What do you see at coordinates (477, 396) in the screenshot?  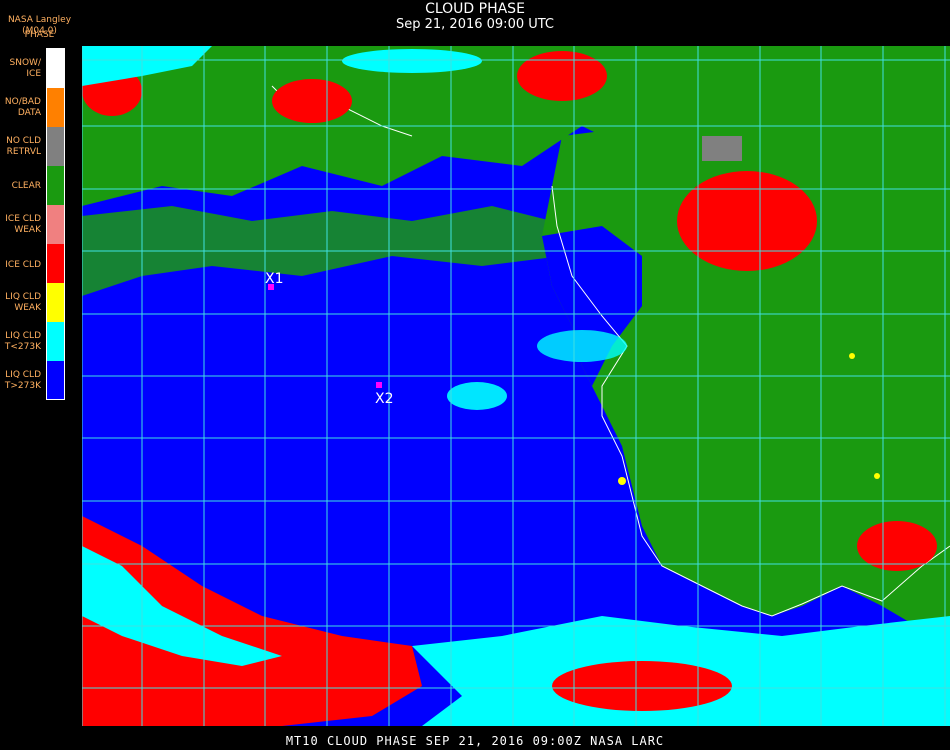 I see `cold-liquid-cloud-central` at bounding box center [477, 396].